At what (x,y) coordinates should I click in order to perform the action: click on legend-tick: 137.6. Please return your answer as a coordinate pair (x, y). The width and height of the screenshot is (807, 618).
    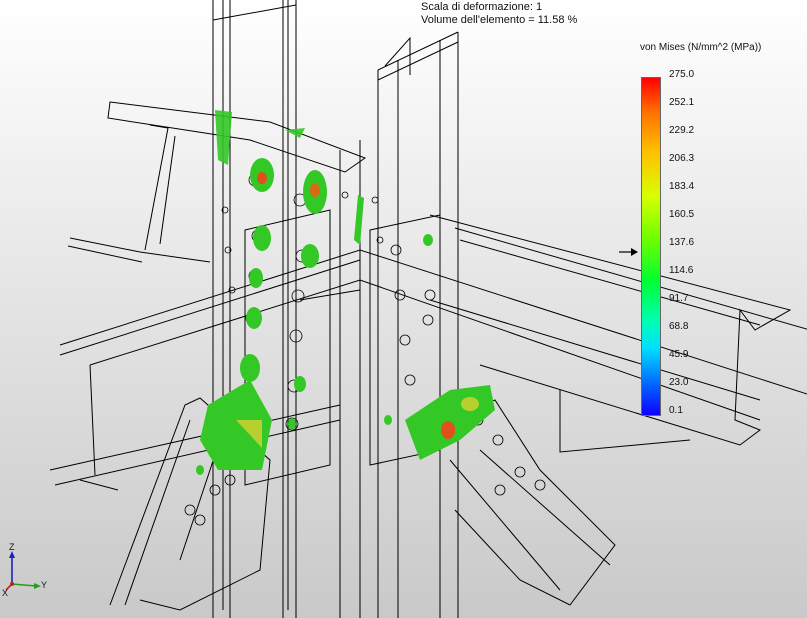
    Looking at the image, I should click on (682, 242).